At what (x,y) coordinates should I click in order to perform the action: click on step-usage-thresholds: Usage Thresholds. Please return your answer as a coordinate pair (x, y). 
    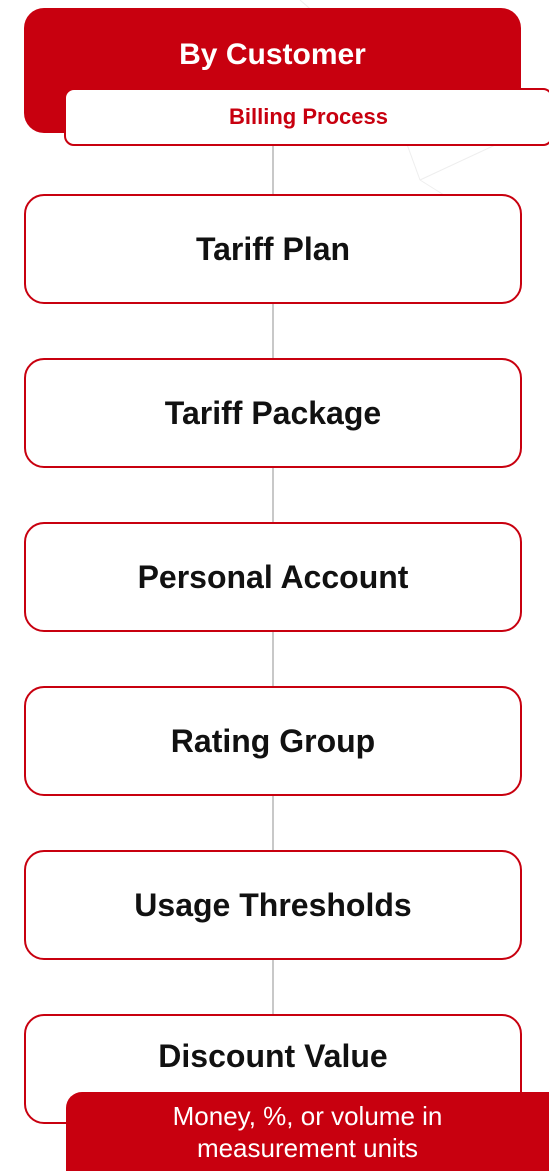
    Looking at the image, I should click on (273, 905).